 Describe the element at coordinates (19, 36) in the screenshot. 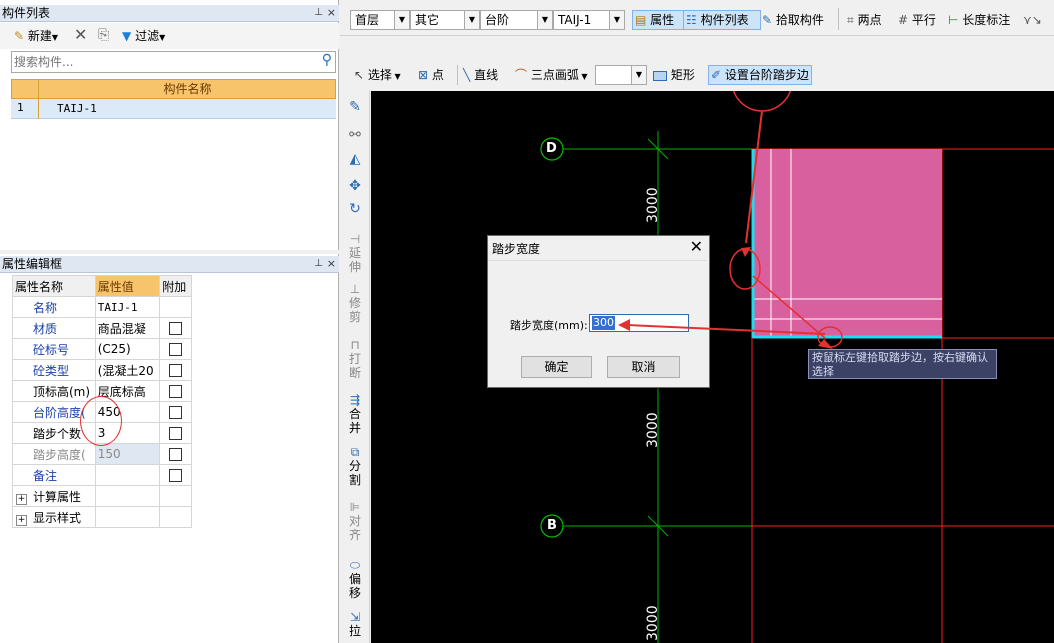

I see `new-icon: ✎` at that location.